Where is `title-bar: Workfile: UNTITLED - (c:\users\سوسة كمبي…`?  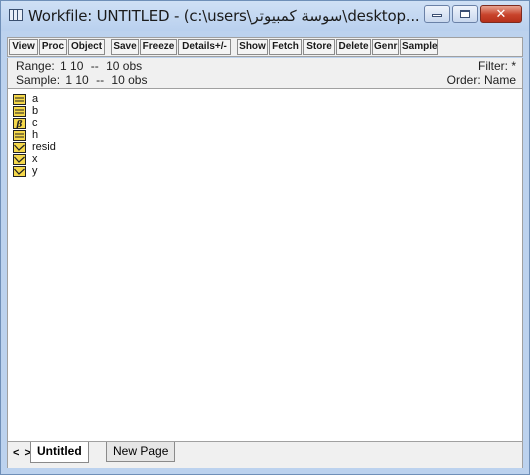 title-bar: Workfile: UNTITLED - (c:\users\سوسة كمبي… is located at coordinates (265, 16).